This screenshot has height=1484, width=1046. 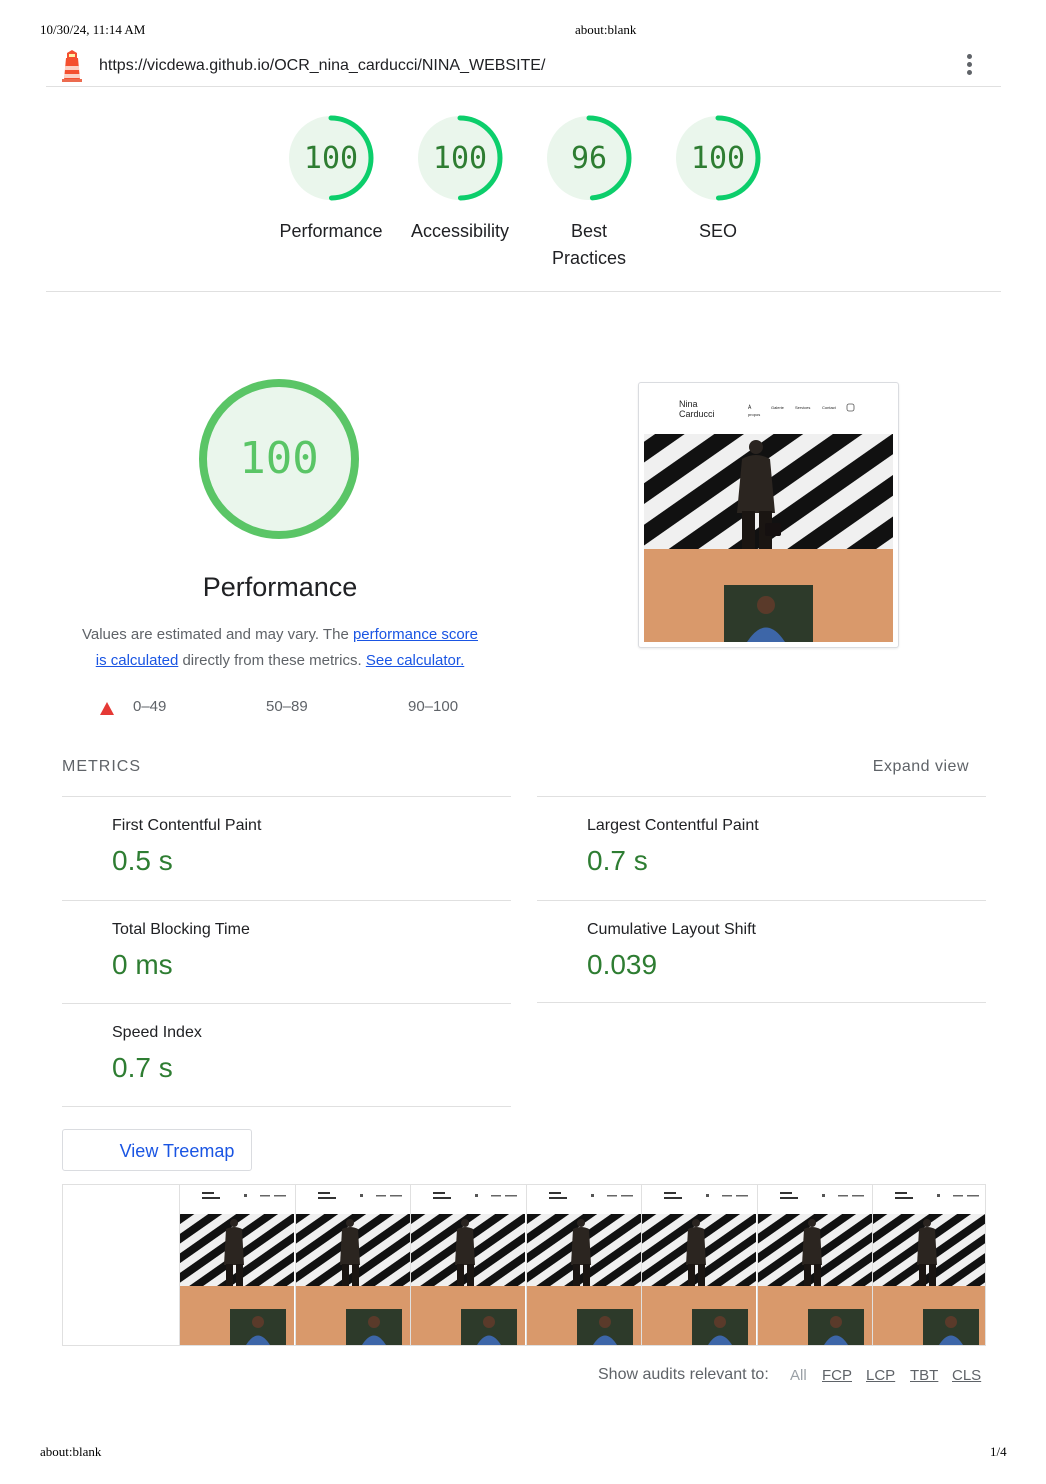 I want to click on metric-fcp: First Contentful Paint 0.5 s, so click(x=286, y=848).